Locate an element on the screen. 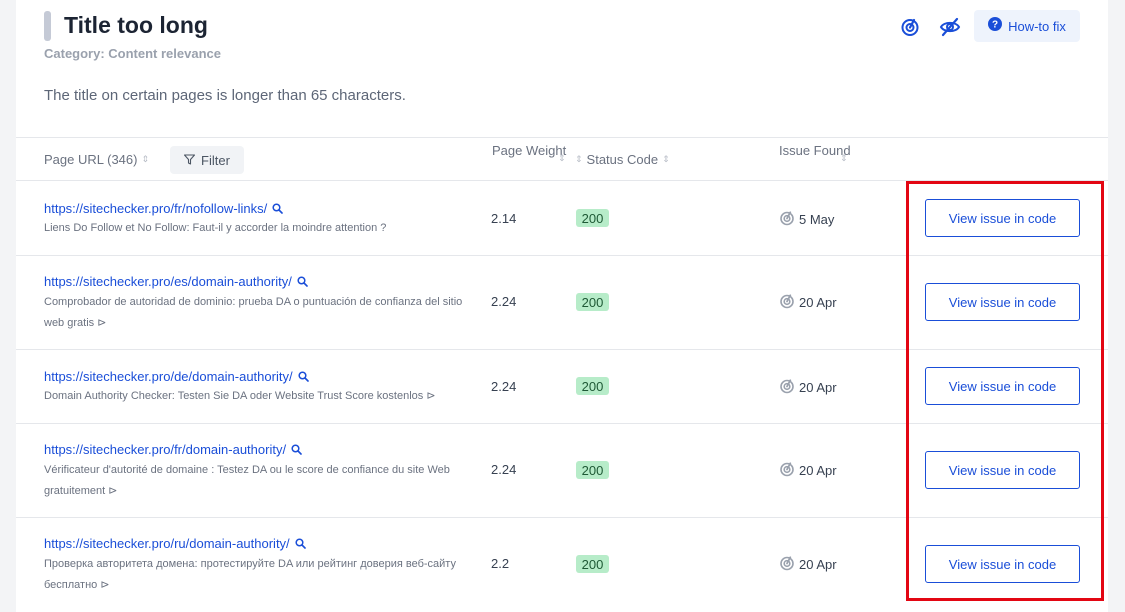  page-weight-value: 2.2 is located at coordinates (500, 563).